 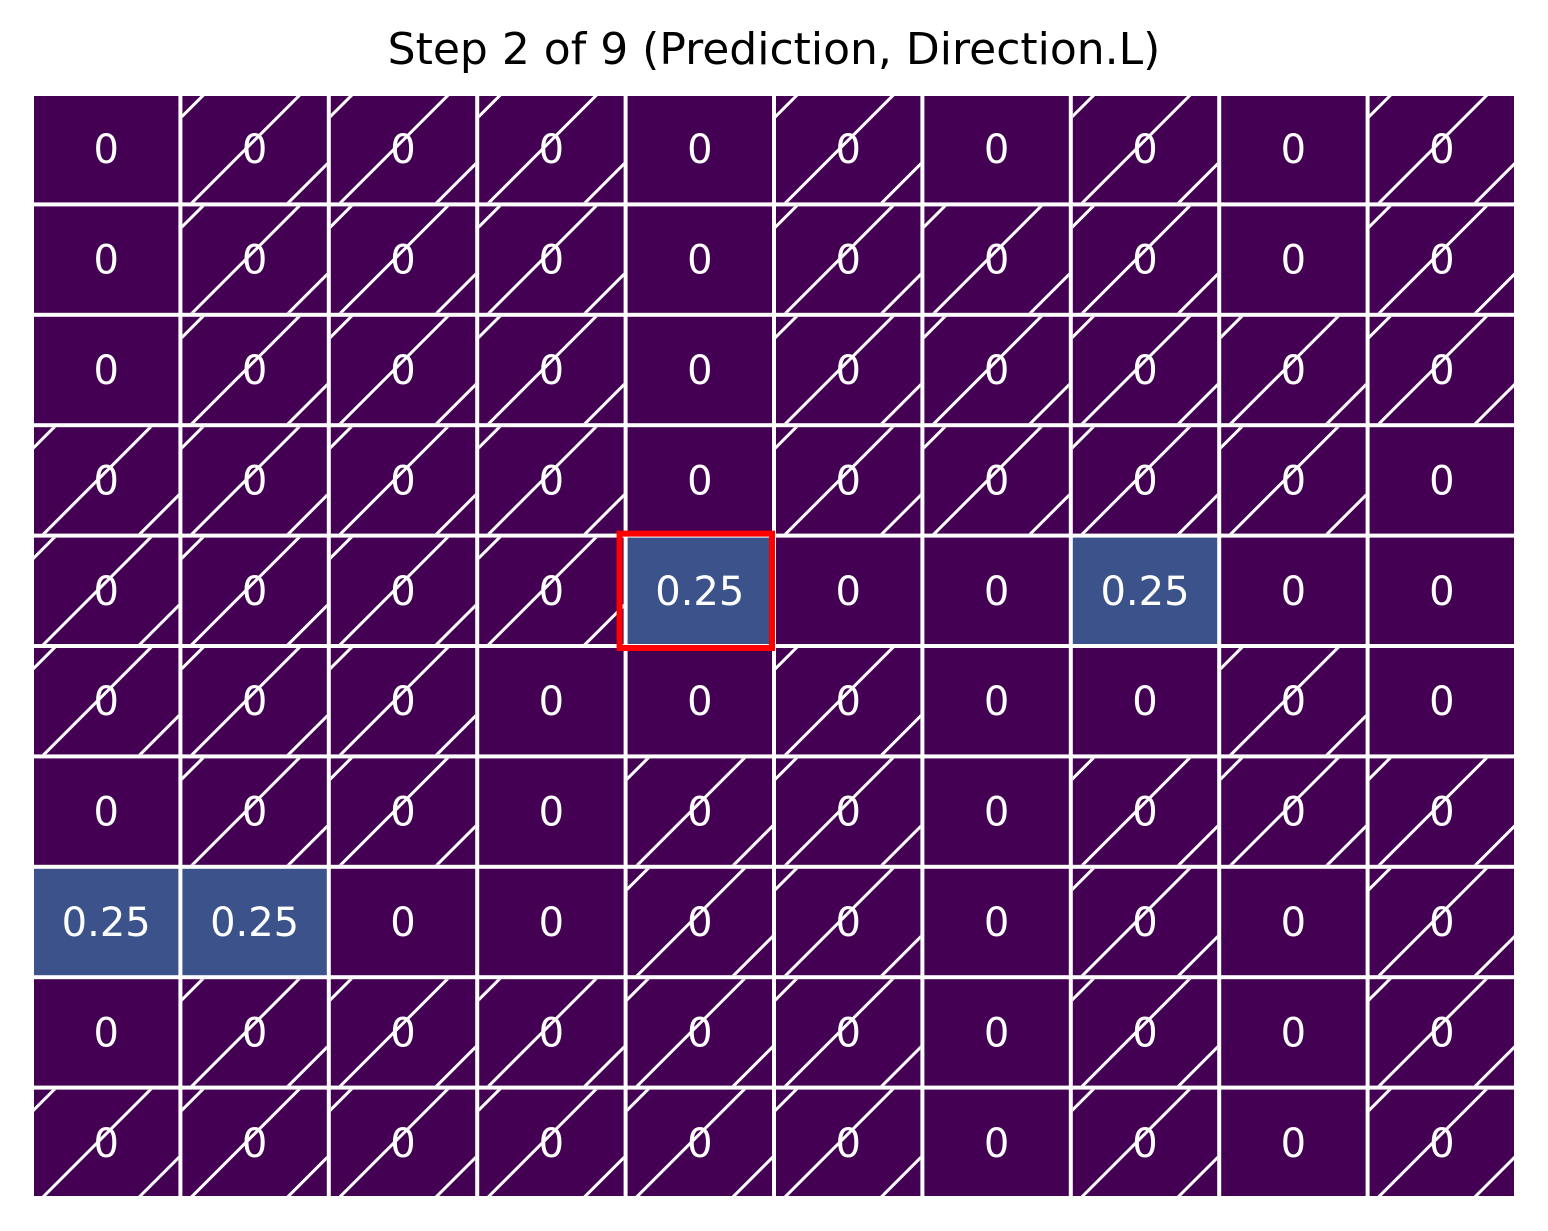 I want to click on heatmap-label-r1-c7: 0, so click(x=1144, y=261).